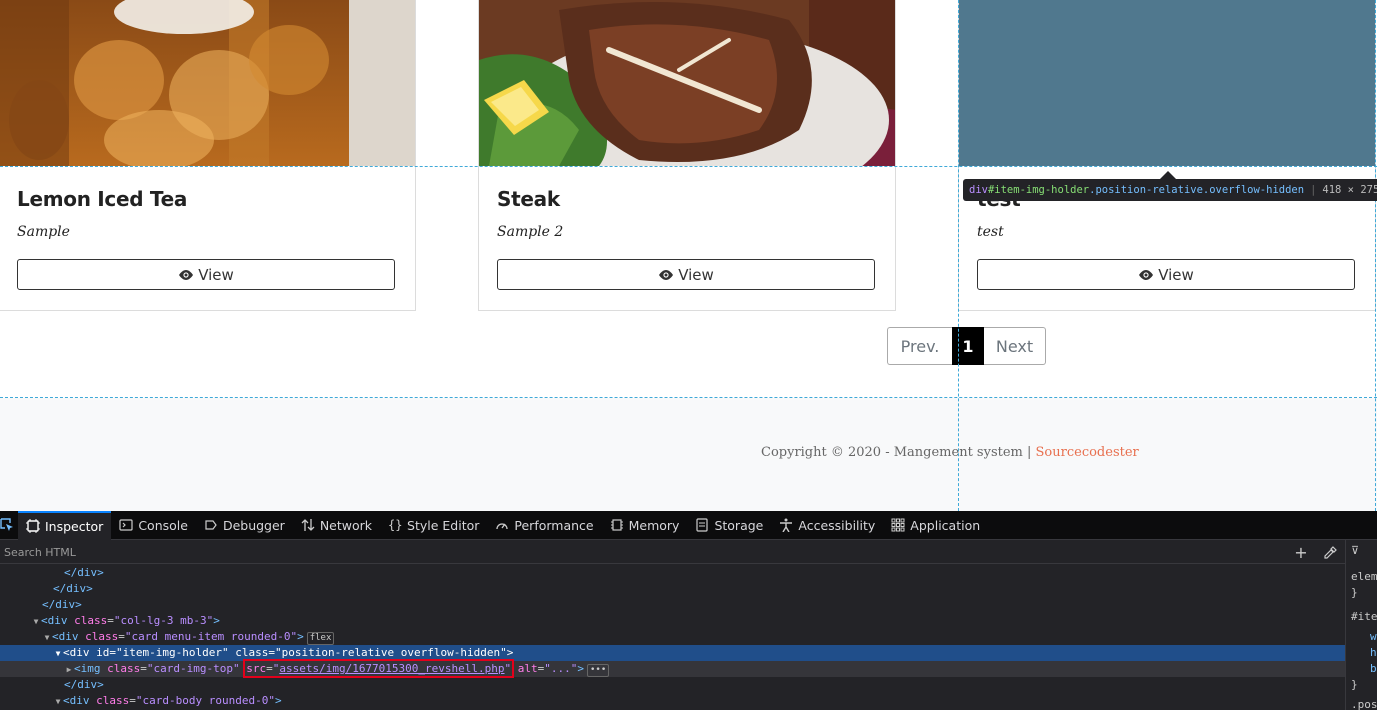 The width and height of the screenshot is (1377, 710). What do you see at coordinates (102, 199) in the screenshot?
I see `card-title: Lemon Iced Tea` at bounding box center [102, 199].